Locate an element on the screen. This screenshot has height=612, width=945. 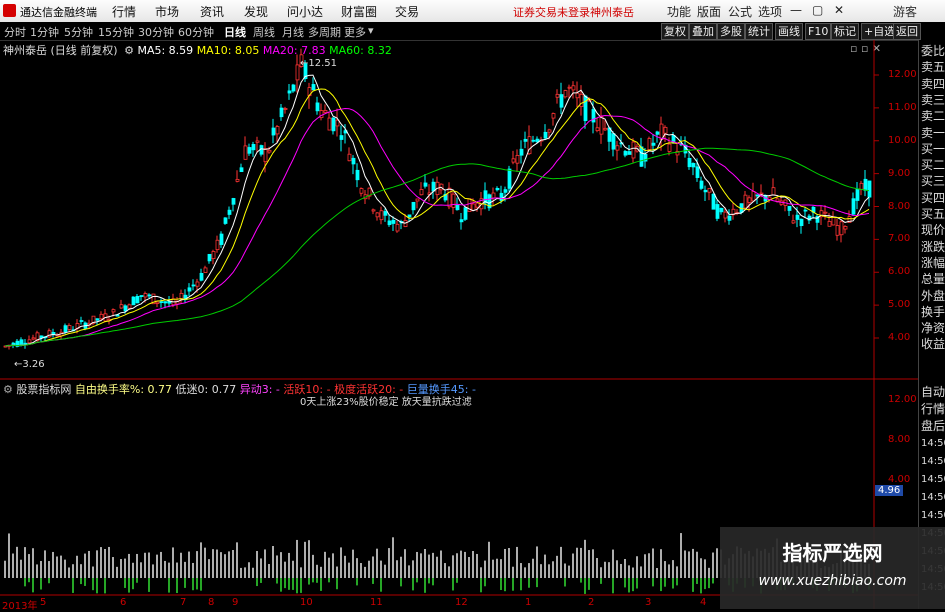
guest-user: 游客 is located at coordinates (905, 11).